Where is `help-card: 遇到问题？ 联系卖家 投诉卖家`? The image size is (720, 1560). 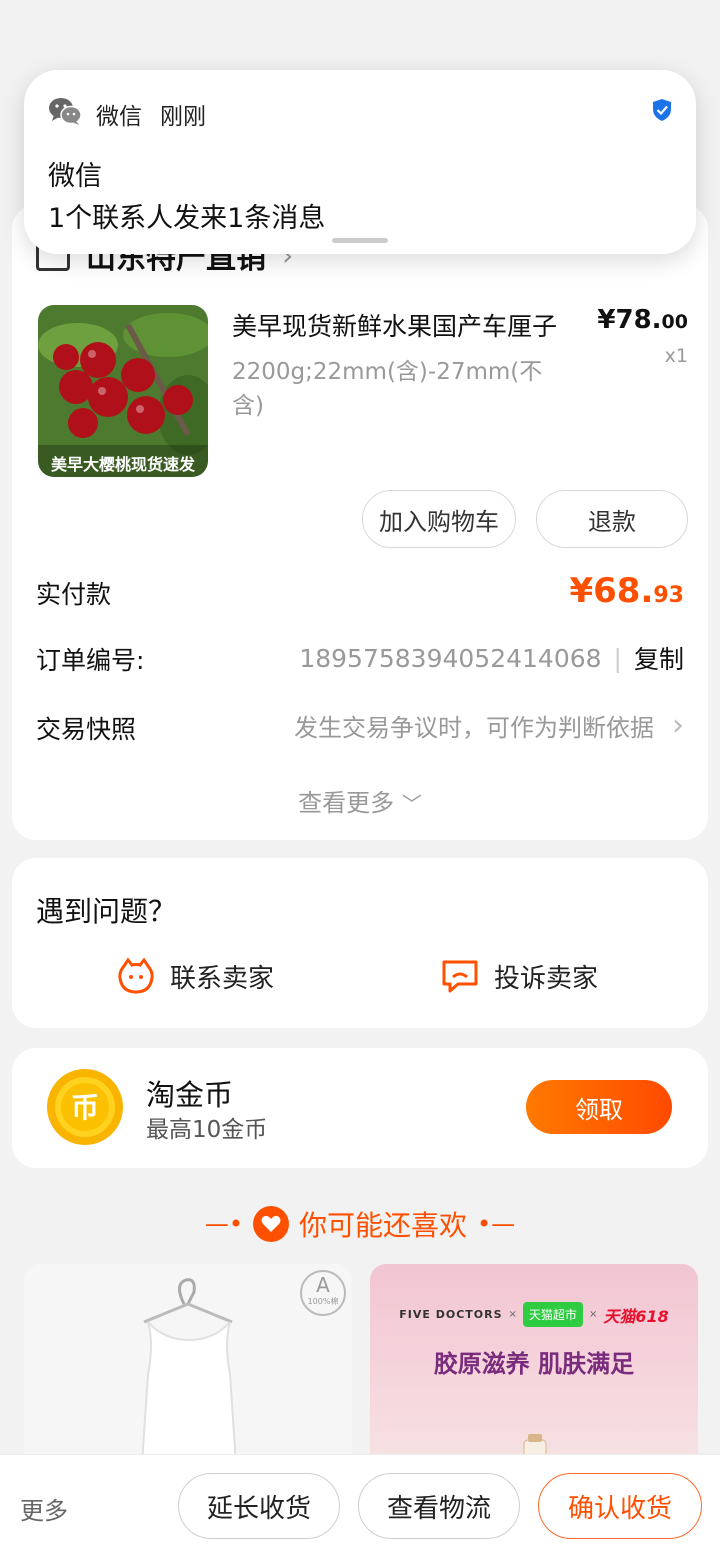 help-card: 遇到问题？ 联系卖家 投诉卖家 is located at coordinates (360, 943).